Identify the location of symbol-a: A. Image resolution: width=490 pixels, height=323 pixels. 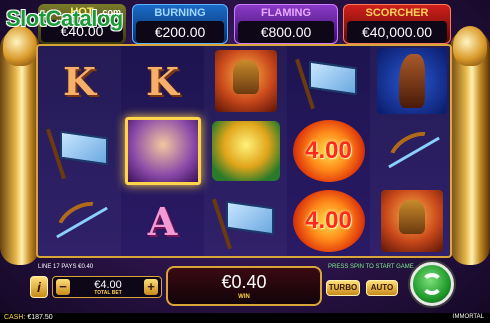
(162, 221).